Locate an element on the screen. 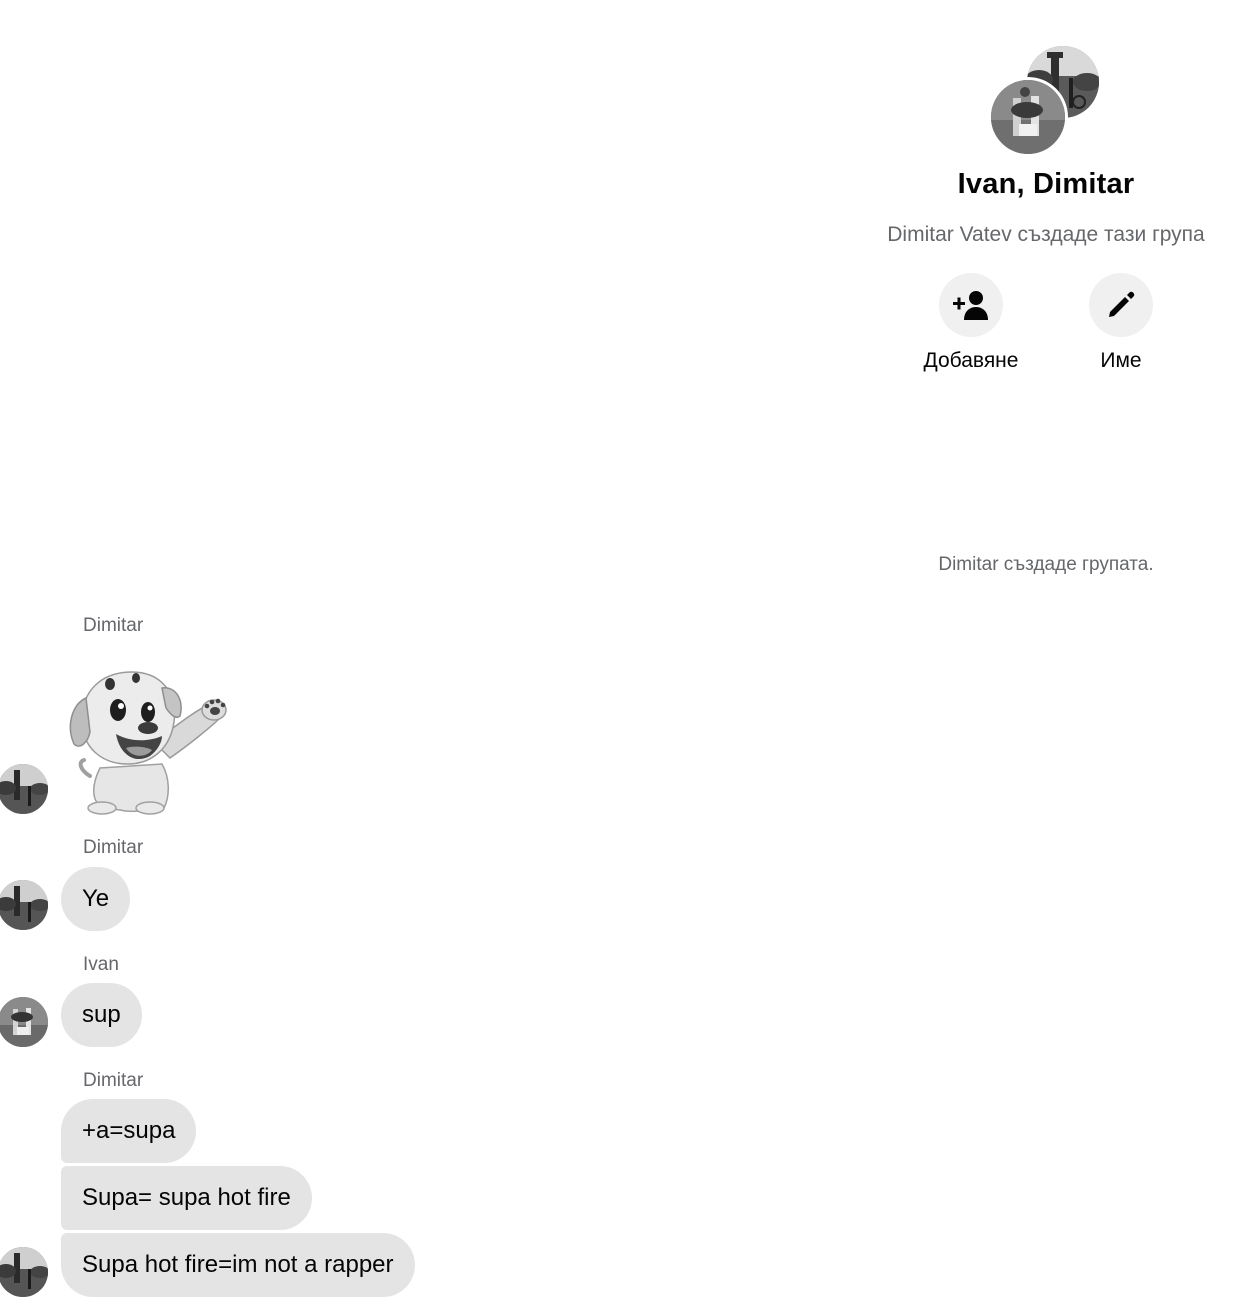 The image size is (1243, 1315). message-bubble: Ye is located at coordinates (96, 899).